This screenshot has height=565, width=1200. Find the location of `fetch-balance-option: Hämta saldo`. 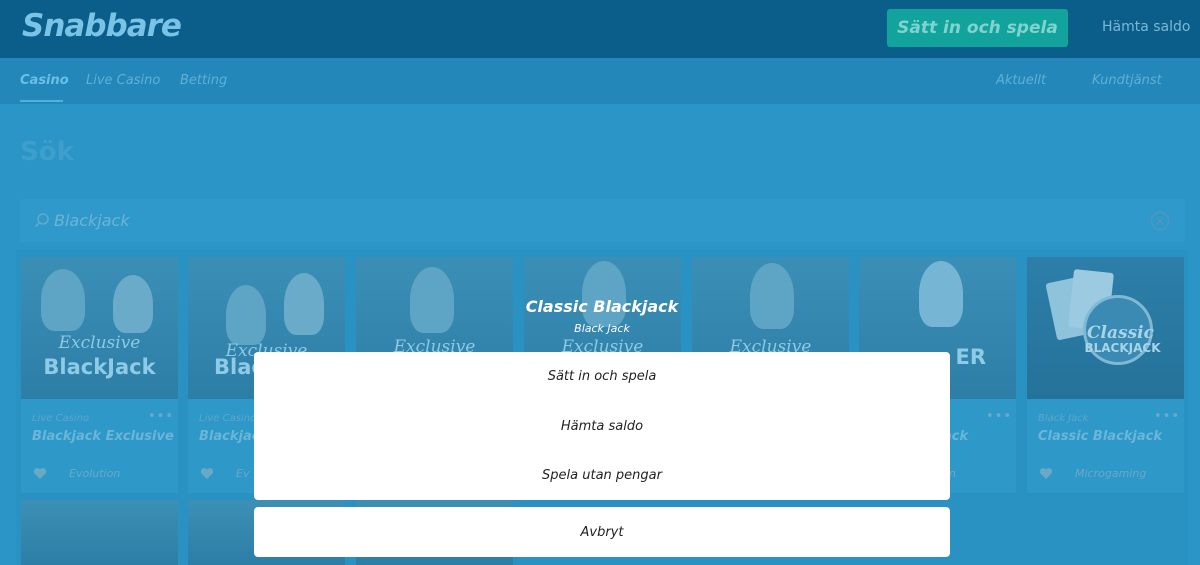

fetch-balance-option: Hämta saldo is located at coordinates (602, 426).